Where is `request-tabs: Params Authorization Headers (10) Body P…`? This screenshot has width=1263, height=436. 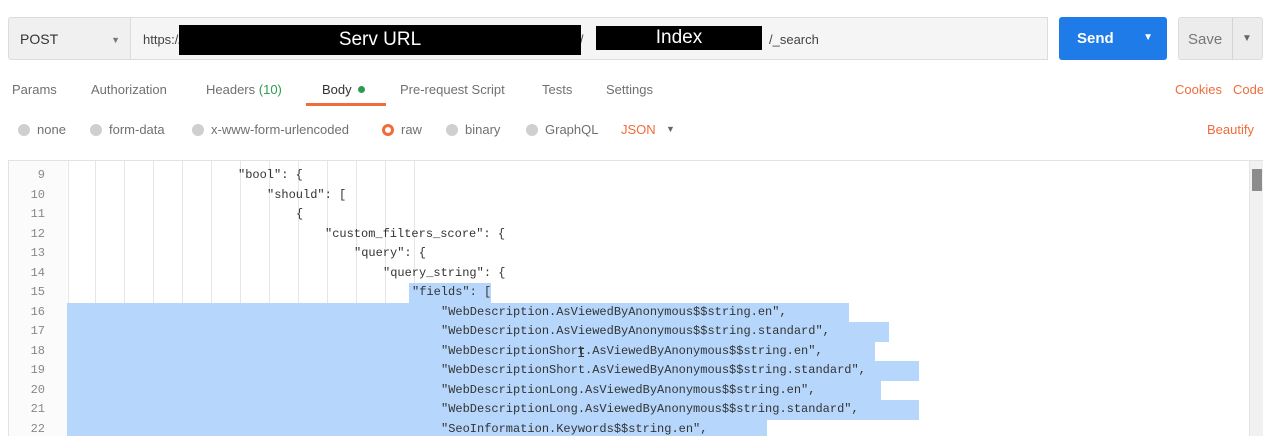
request-tabs: Params Authorization Headers (10) Body P… is located at coordinates (631, 92).